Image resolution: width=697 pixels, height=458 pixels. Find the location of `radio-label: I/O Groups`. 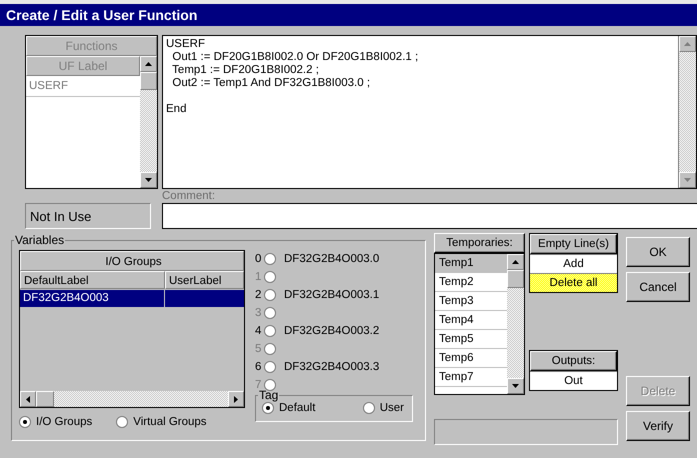

radio-label: I/O Groups is located at coordinates (64, 422).